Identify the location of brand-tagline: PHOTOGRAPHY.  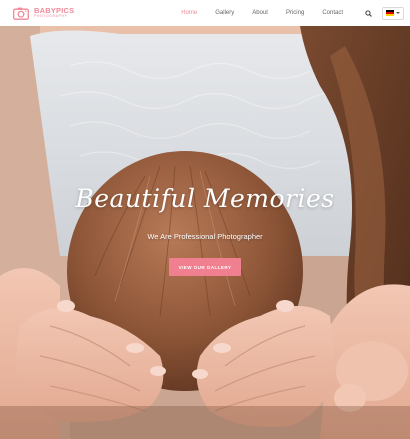
(51, 16).